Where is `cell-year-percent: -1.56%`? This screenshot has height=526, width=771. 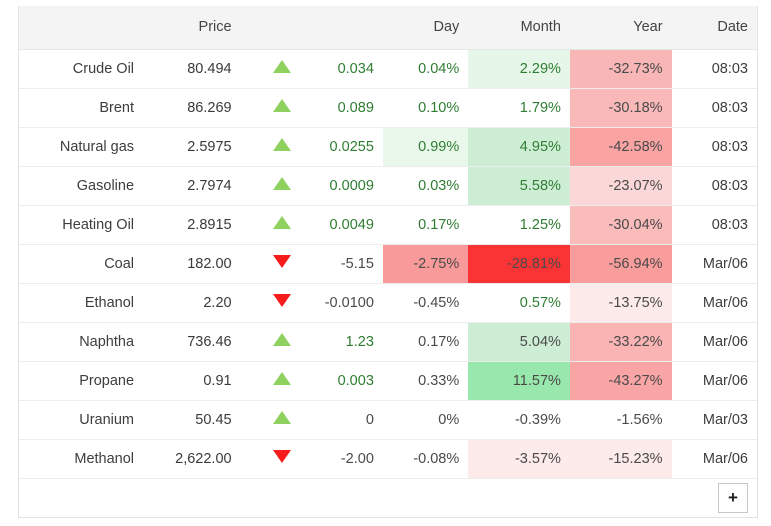 cell-year-percent: -1.56% is located at coordinates (620, 420).